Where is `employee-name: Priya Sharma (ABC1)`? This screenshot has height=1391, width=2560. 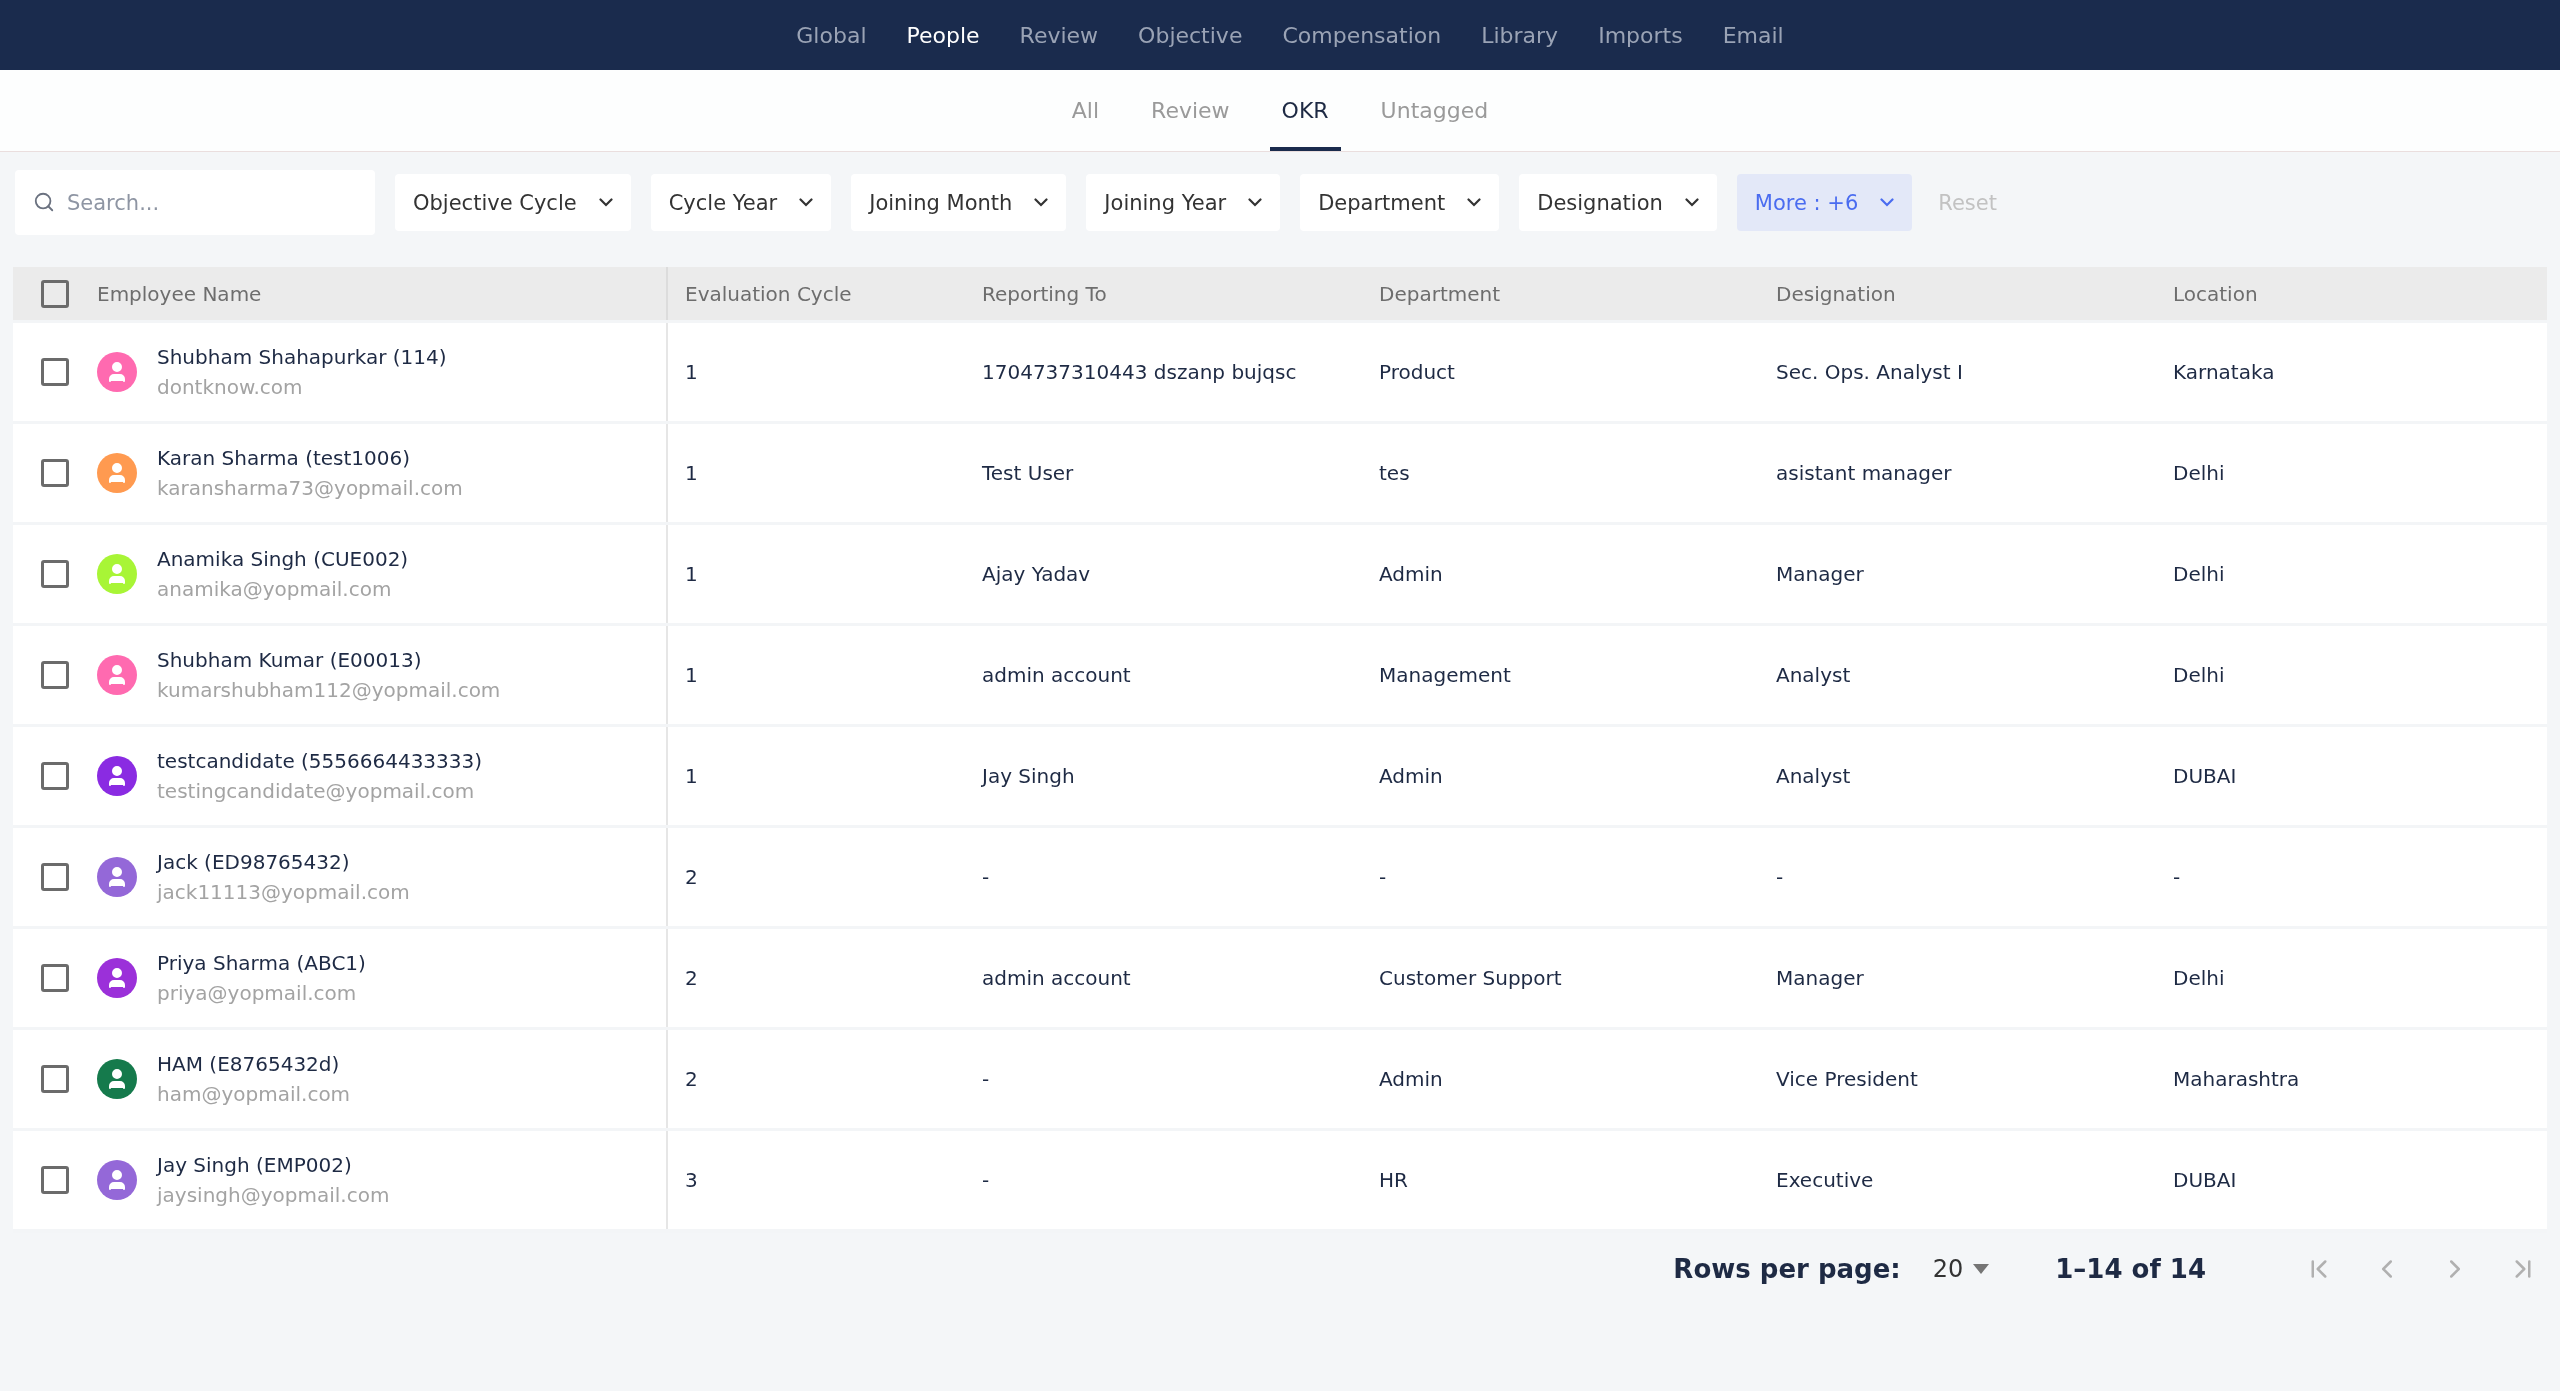 employee-name: Priya Sharma (ABC1) is located at coordinates (261, 963).